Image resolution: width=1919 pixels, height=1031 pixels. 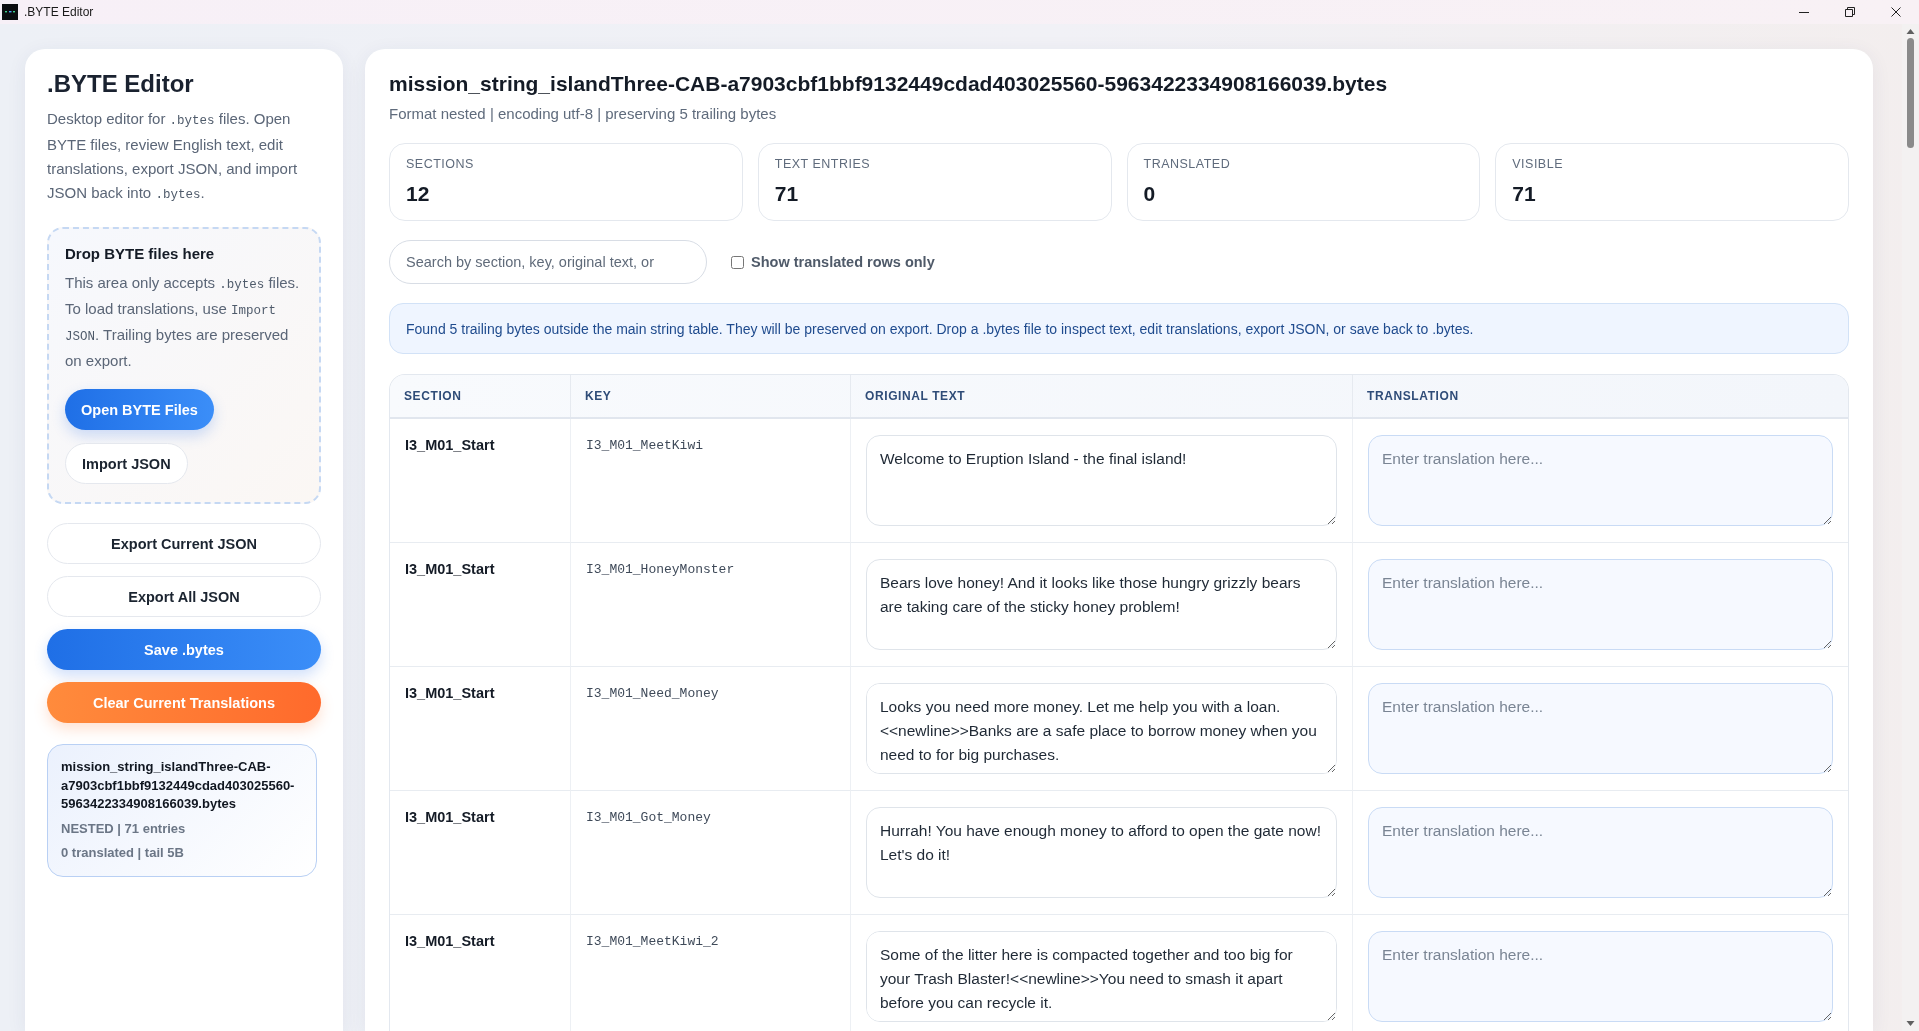 What do you see at coordinates (1413, 396) in the screenshot?
I see `column-header: TRANSLATION` at bounding box center [1413, 396].